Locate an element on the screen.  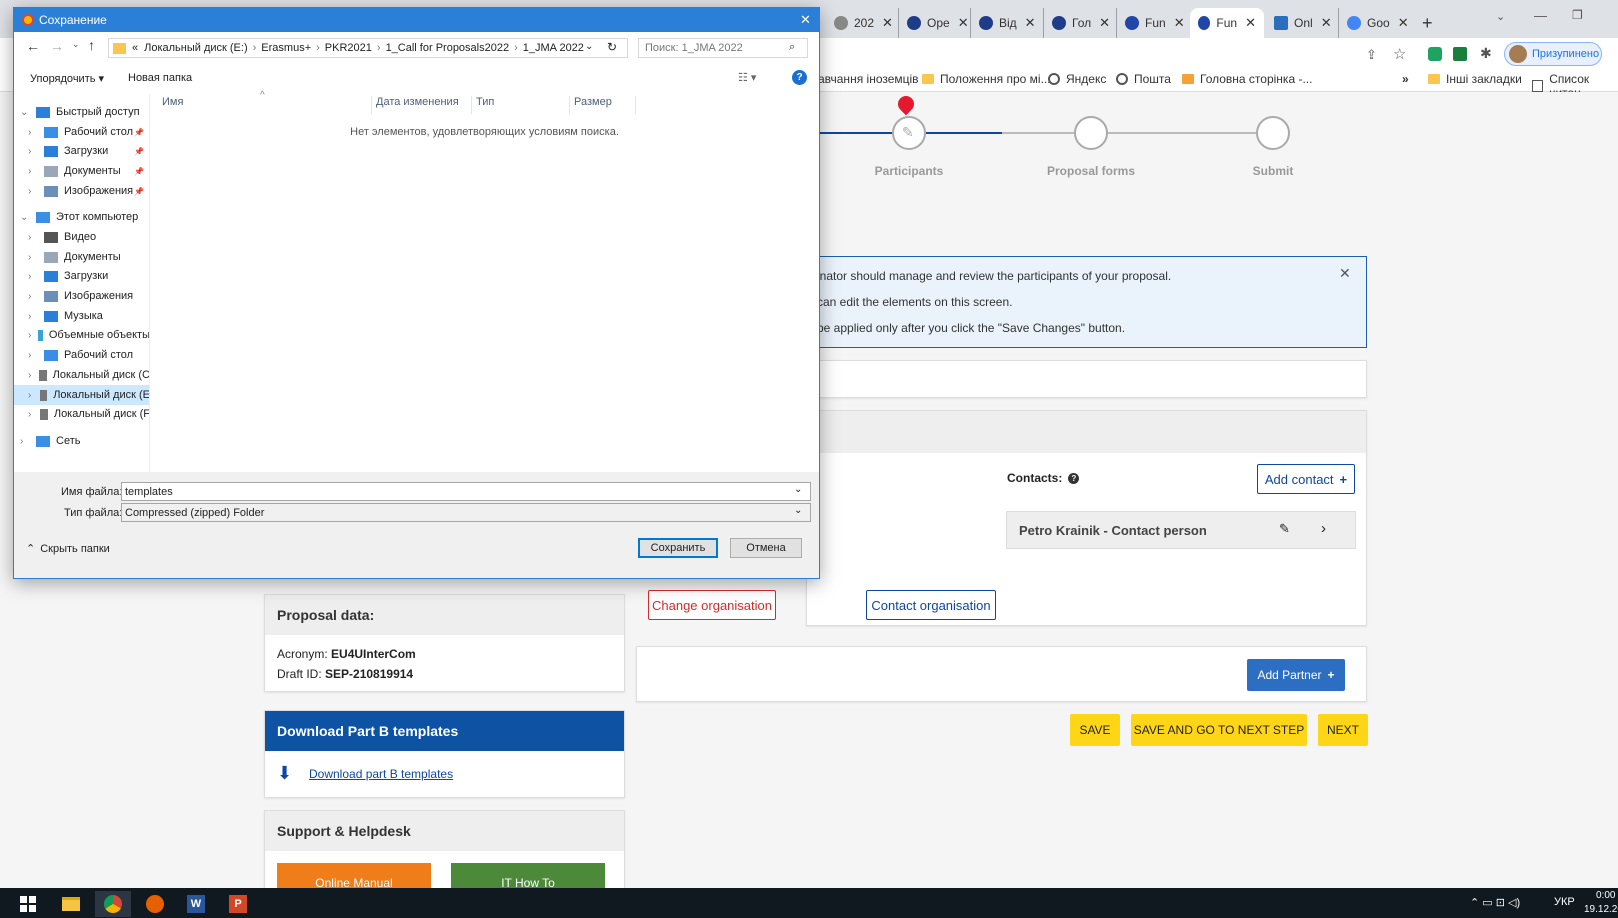
folder-tree-item: › Загрузки is located at coordinates (81, 276).